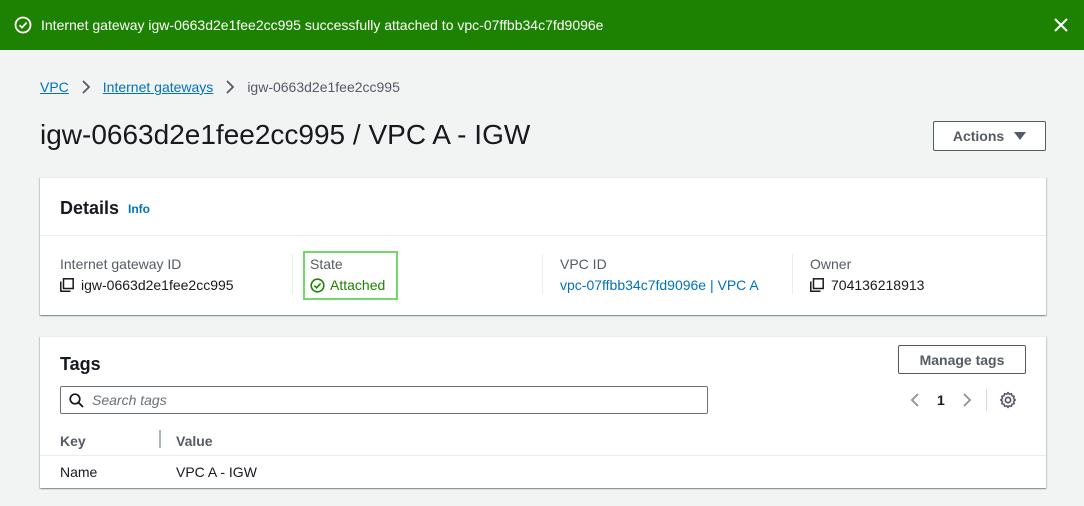  I want to click on breadcrumb-link-vpc: VPC, so click(54, 87).